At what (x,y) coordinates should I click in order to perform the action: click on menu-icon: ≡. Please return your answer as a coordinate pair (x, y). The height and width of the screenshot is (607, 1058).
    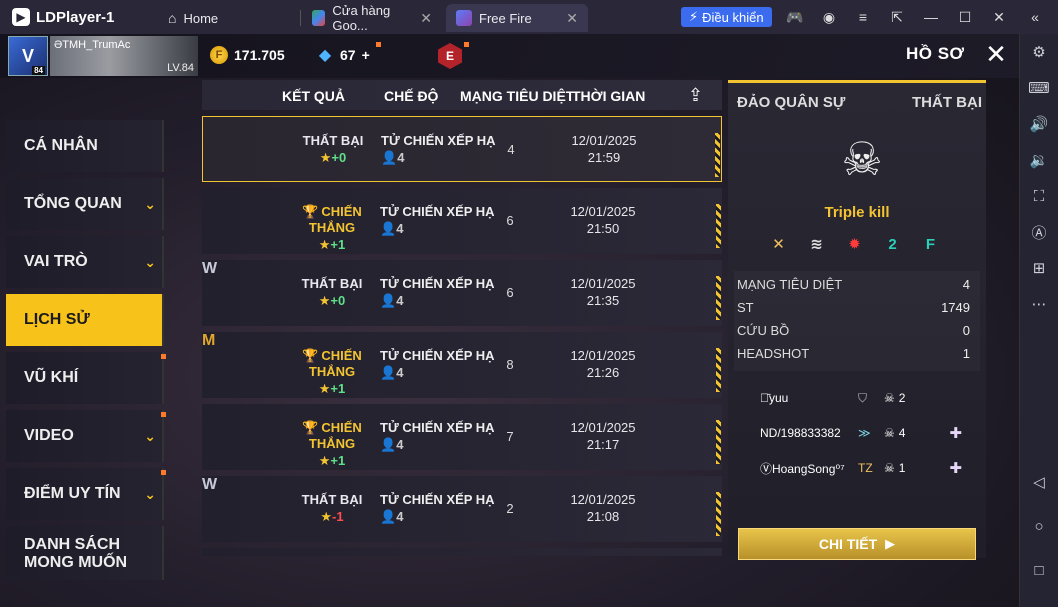
    Looking at the image, I should click on (863, 17).